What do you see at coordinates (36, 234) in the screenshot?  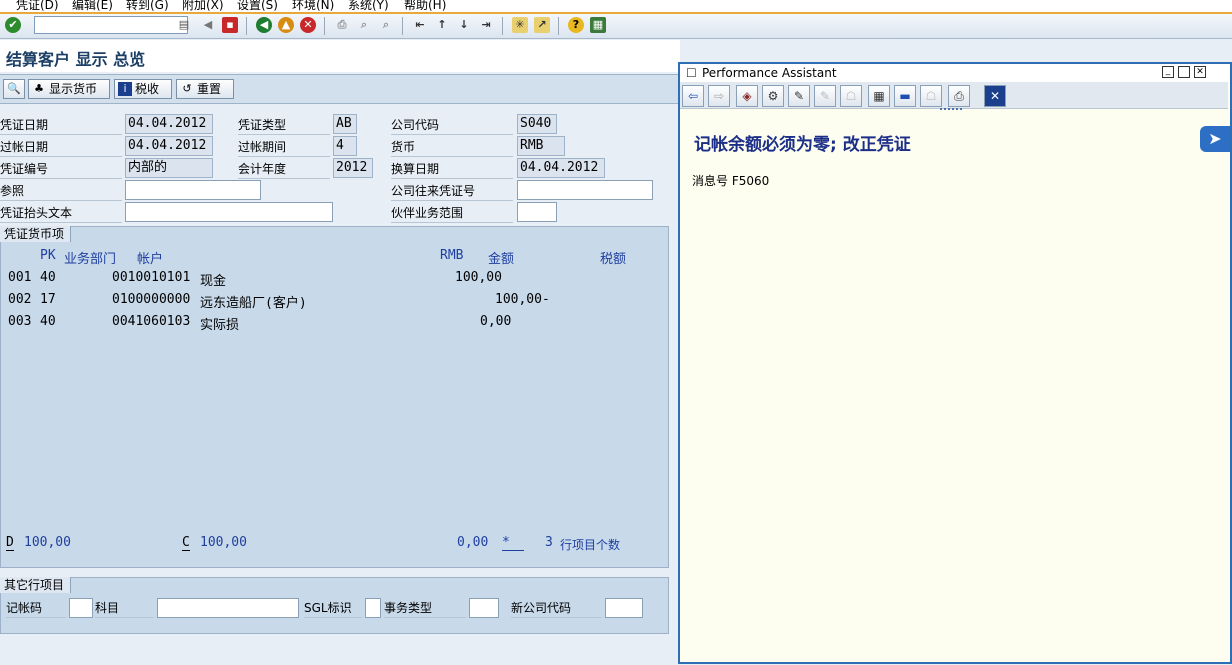 I see `items-section-label: 凭证货币项` at bounding box center [36, 234].